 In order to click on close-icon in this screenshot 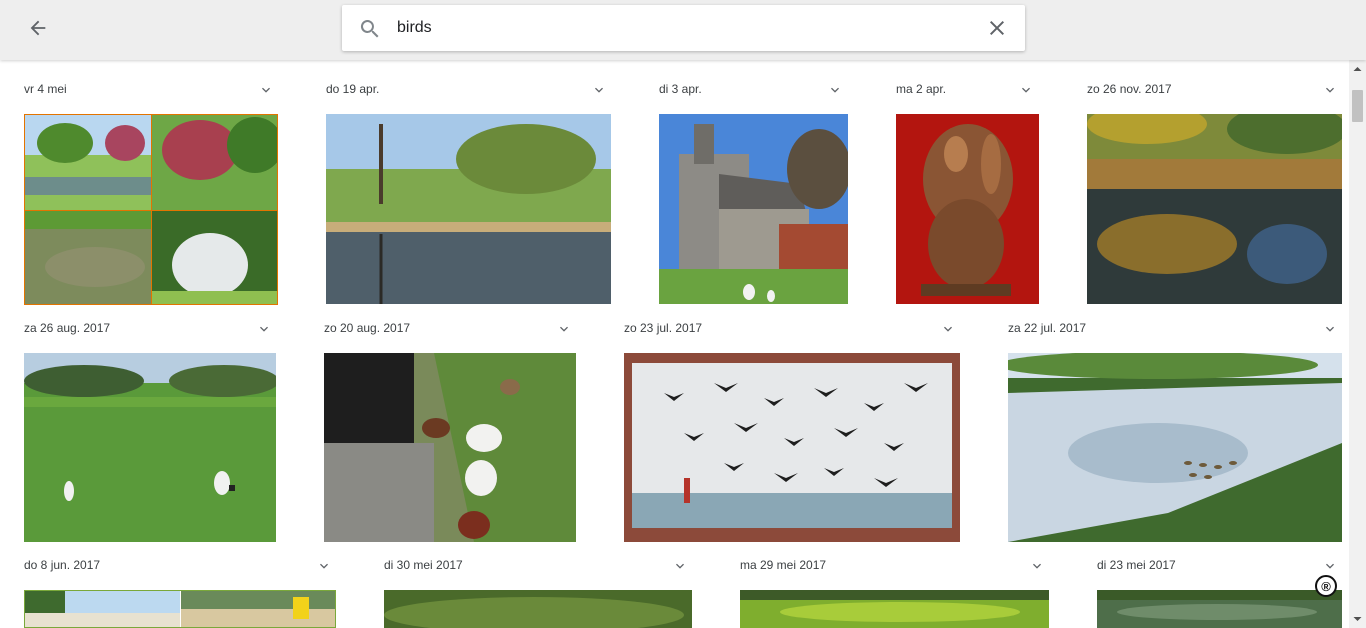, I will do `click(997, 28)`.